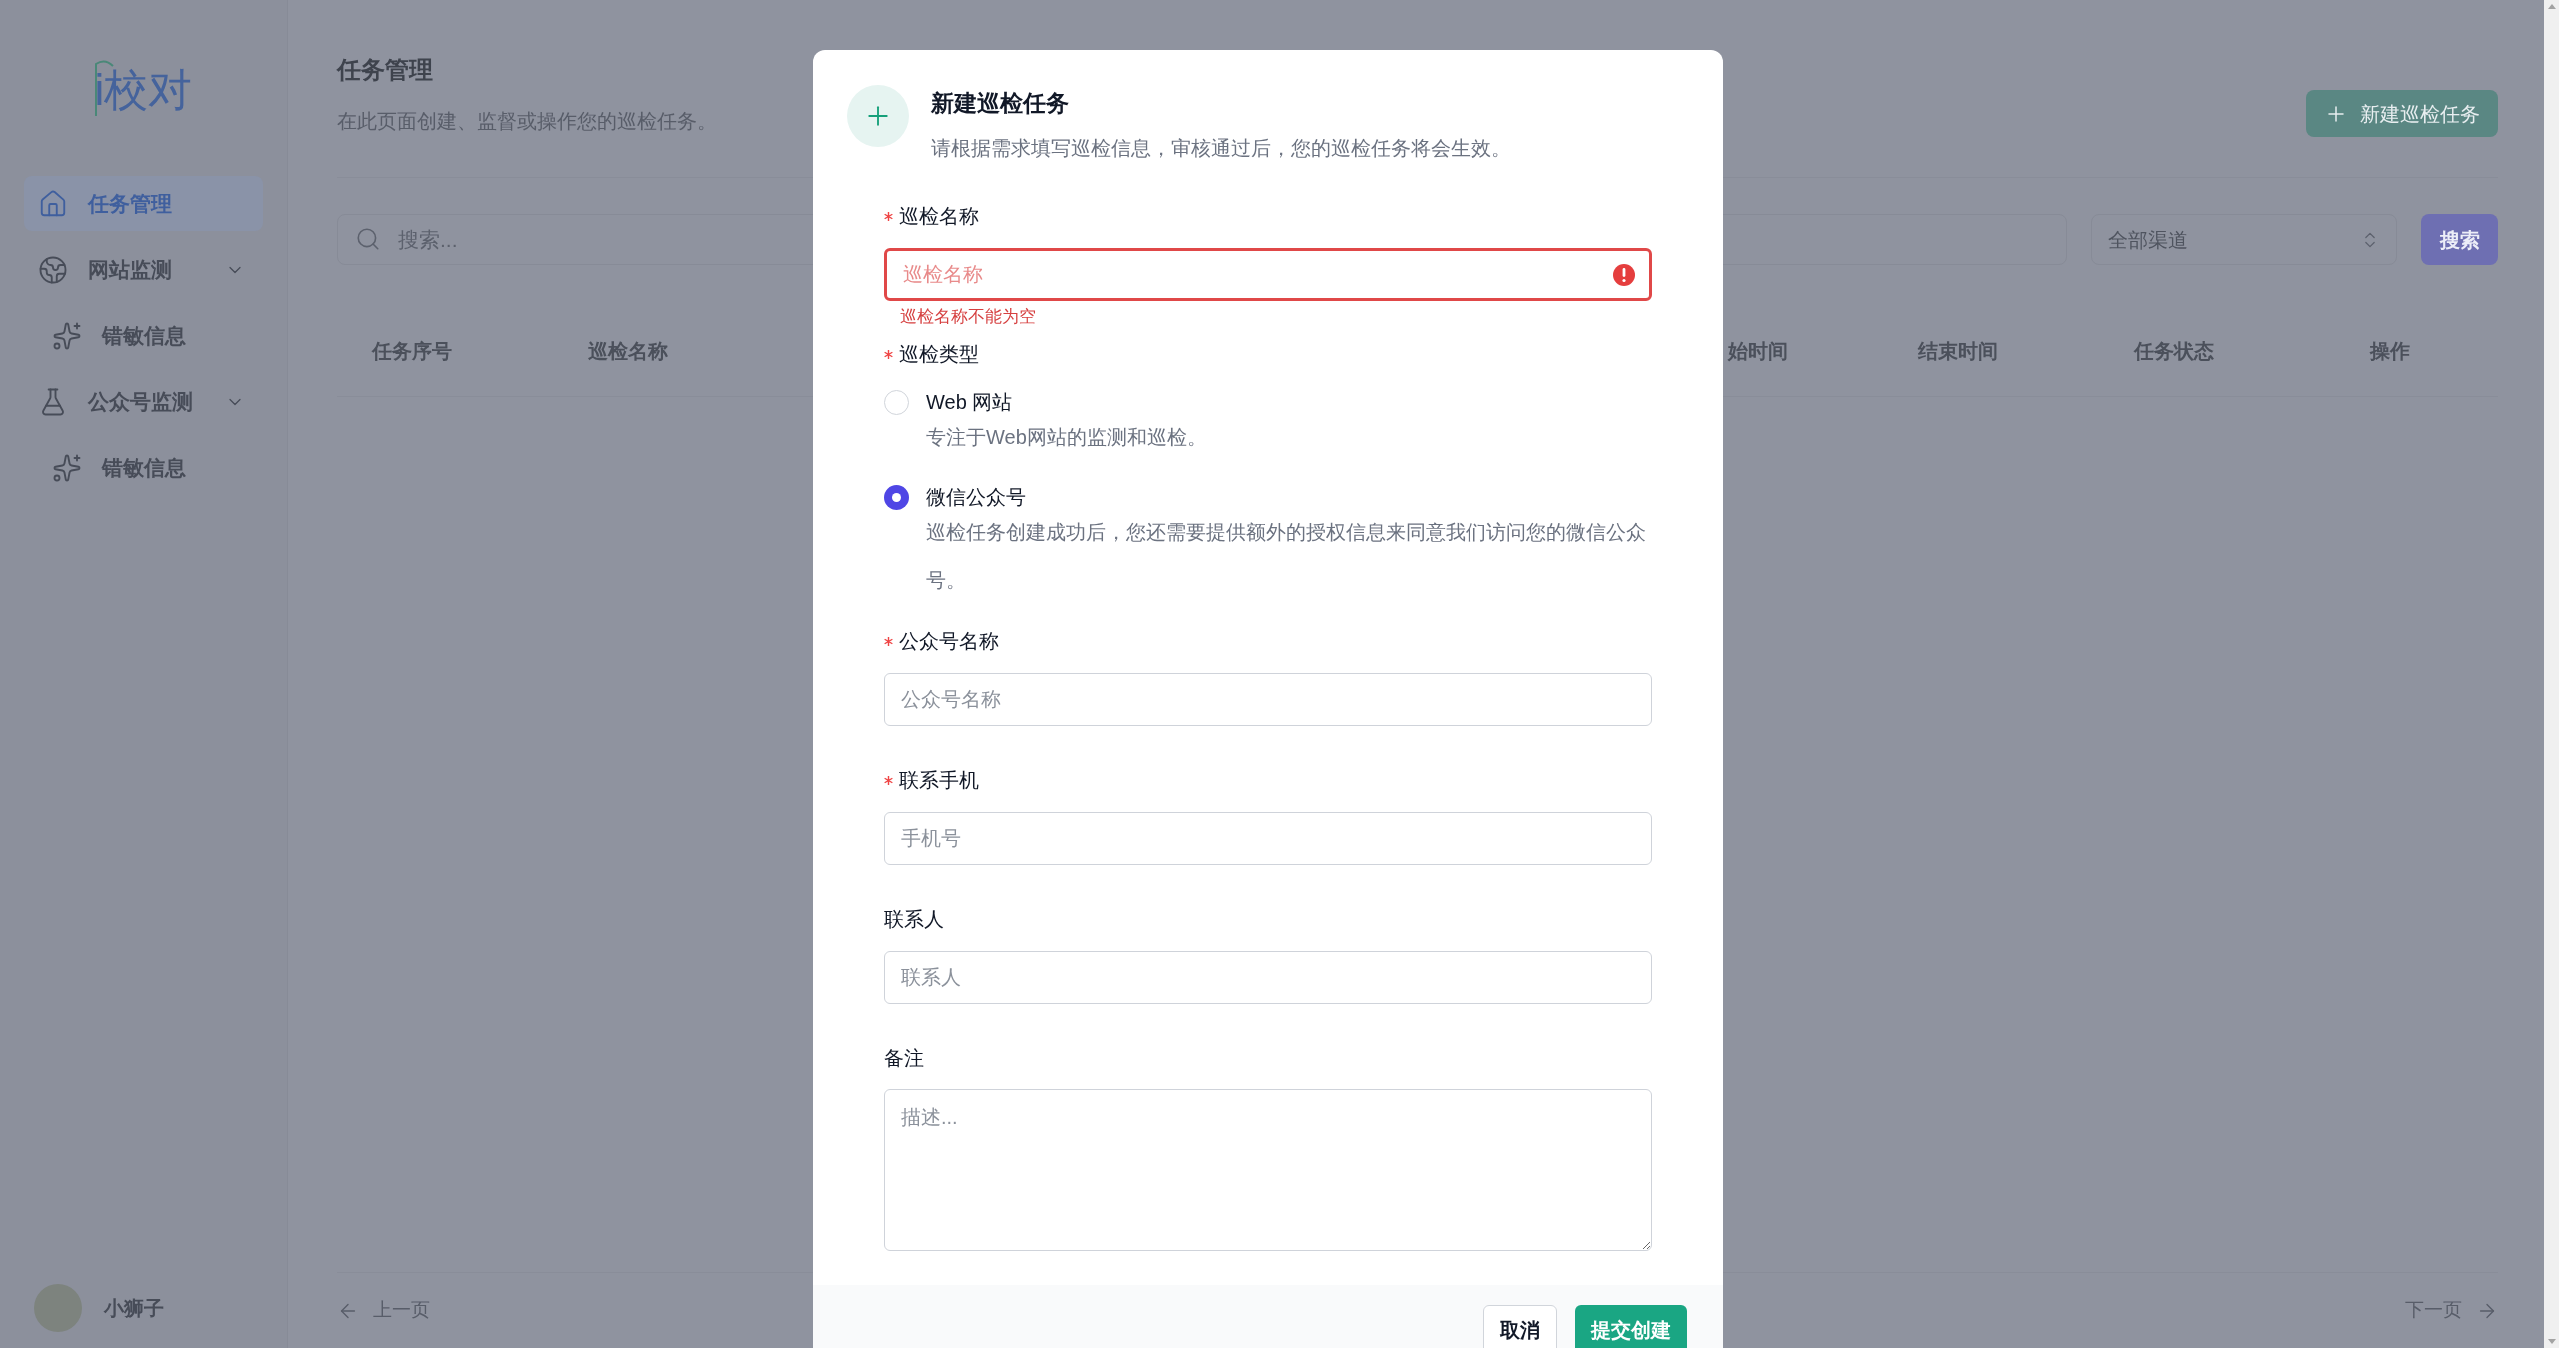  I want to click on field-label: 联系手机, so click(939, 780).